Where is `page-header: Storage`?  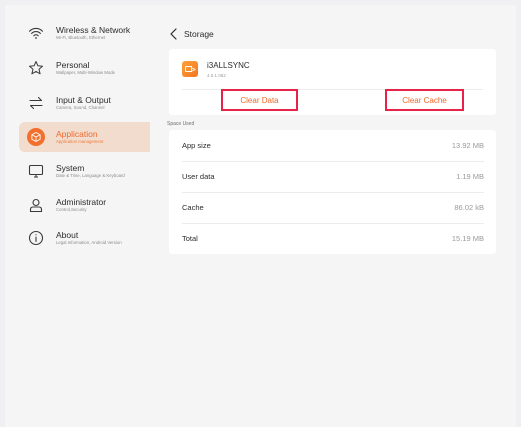 page-header: Storage is located at coordinates (192, 34).